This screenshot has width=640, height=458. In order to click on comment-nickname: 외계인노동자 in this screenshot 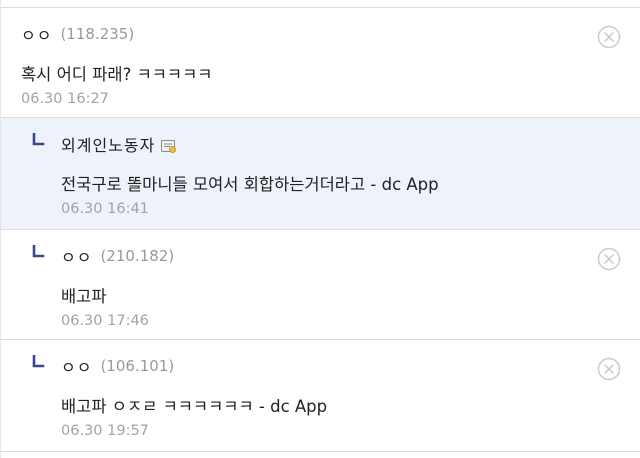, I will do `click(108, 144)`.